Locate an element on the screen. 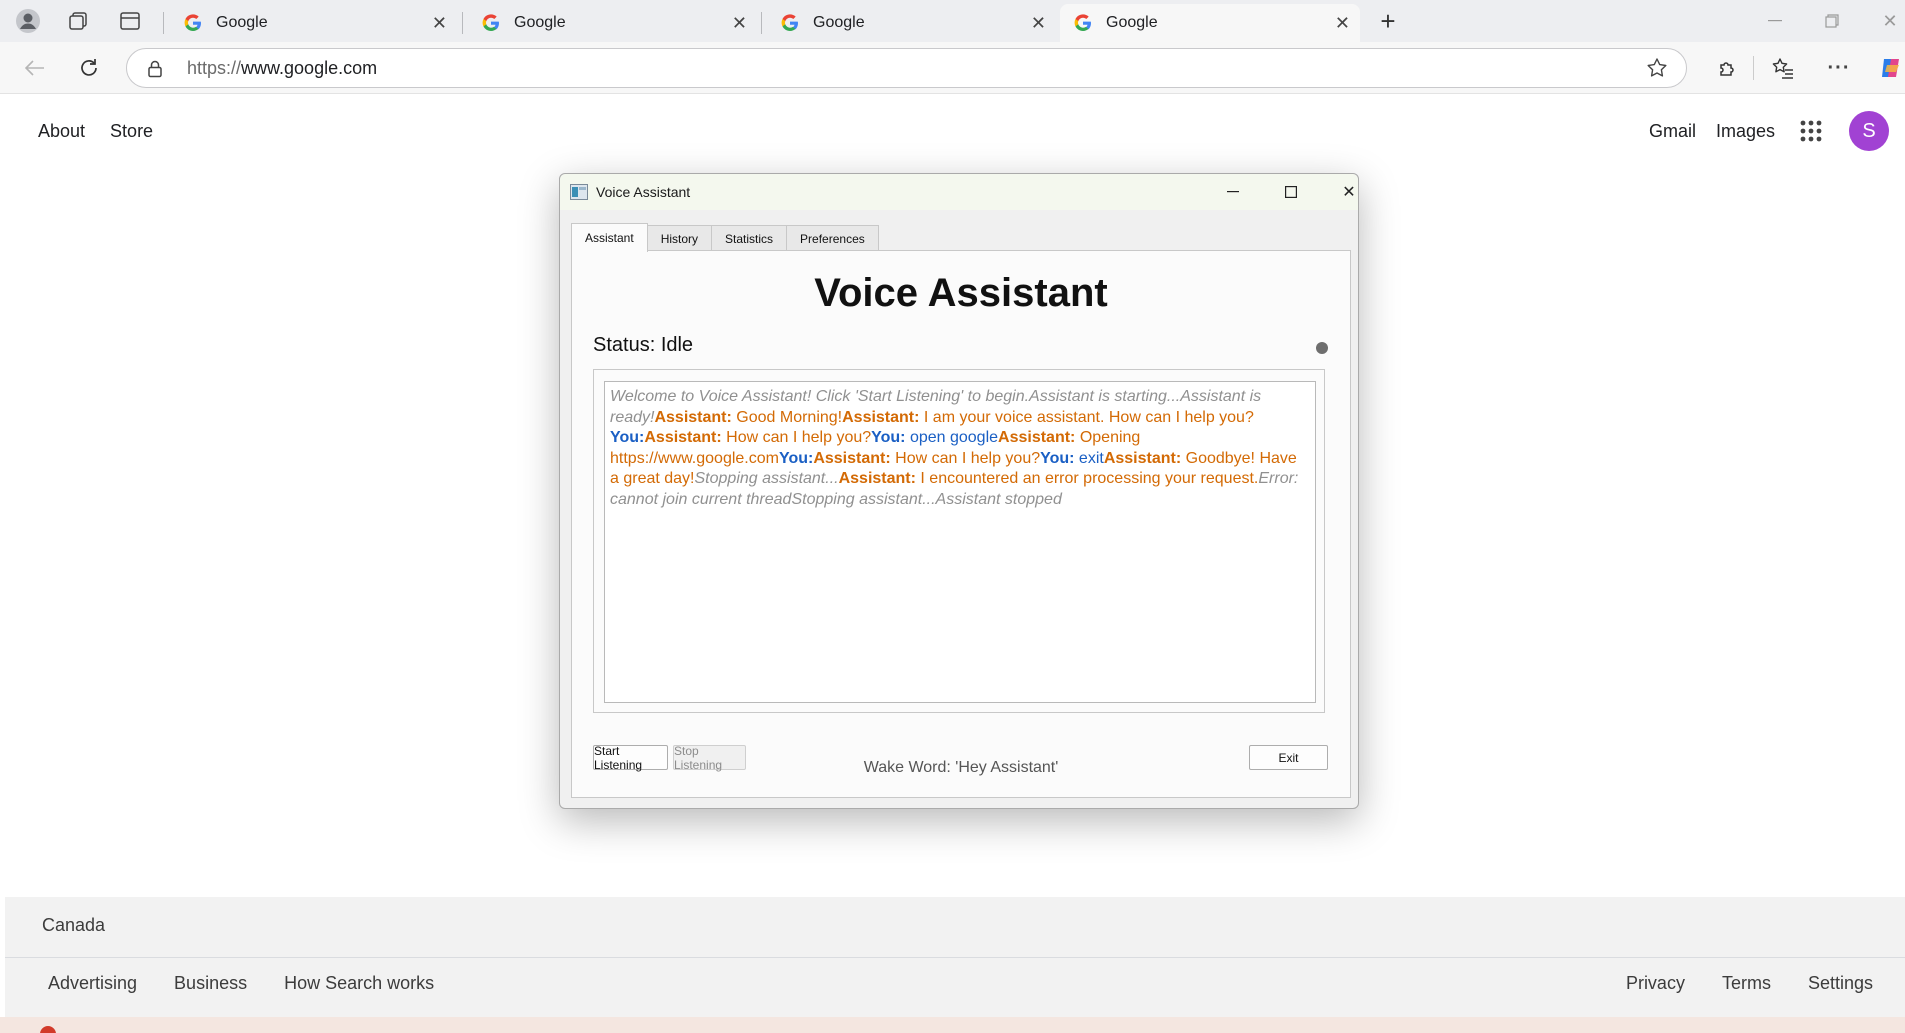  vertical-tabs-icon is located at coordinates (130, 21).